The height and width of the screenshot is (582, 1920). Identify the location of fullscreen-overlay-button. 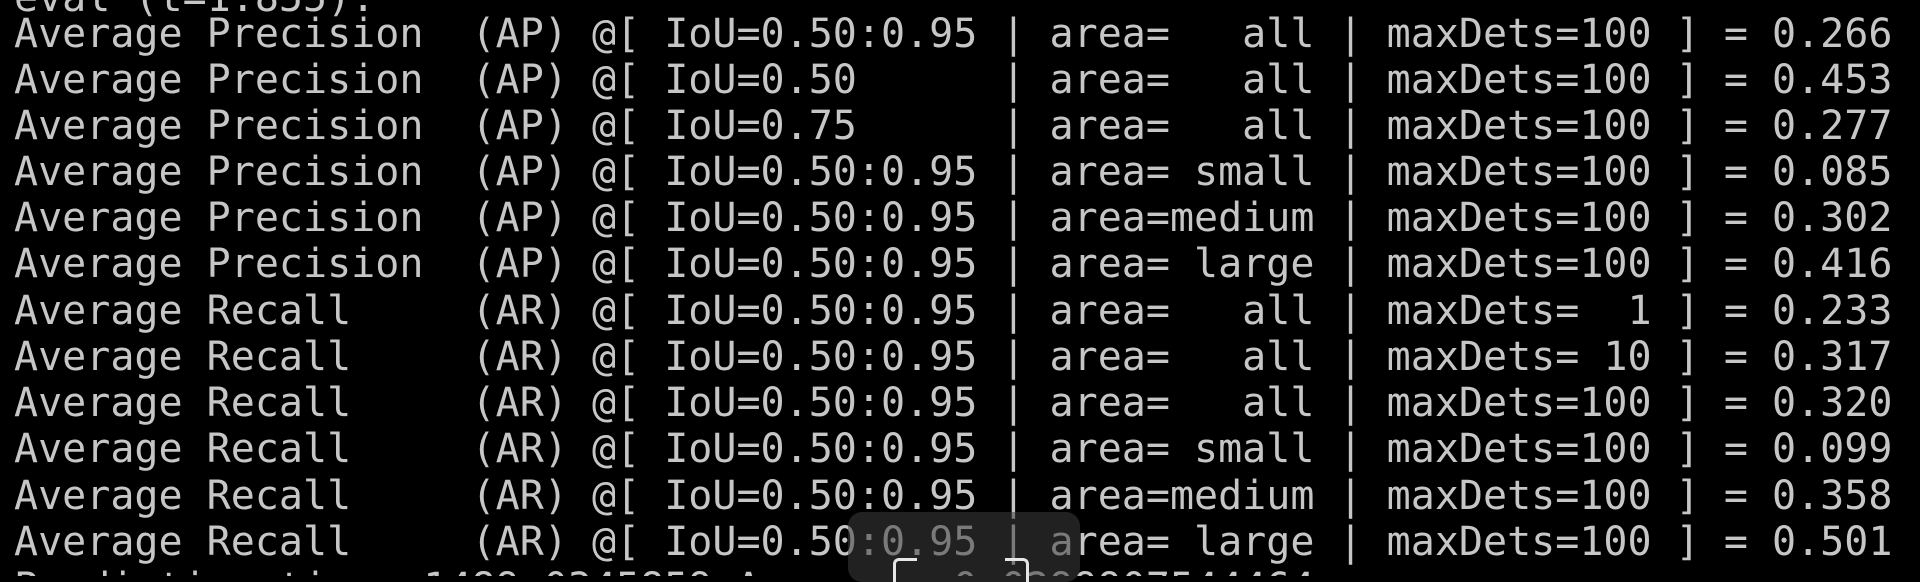
(964, 547).